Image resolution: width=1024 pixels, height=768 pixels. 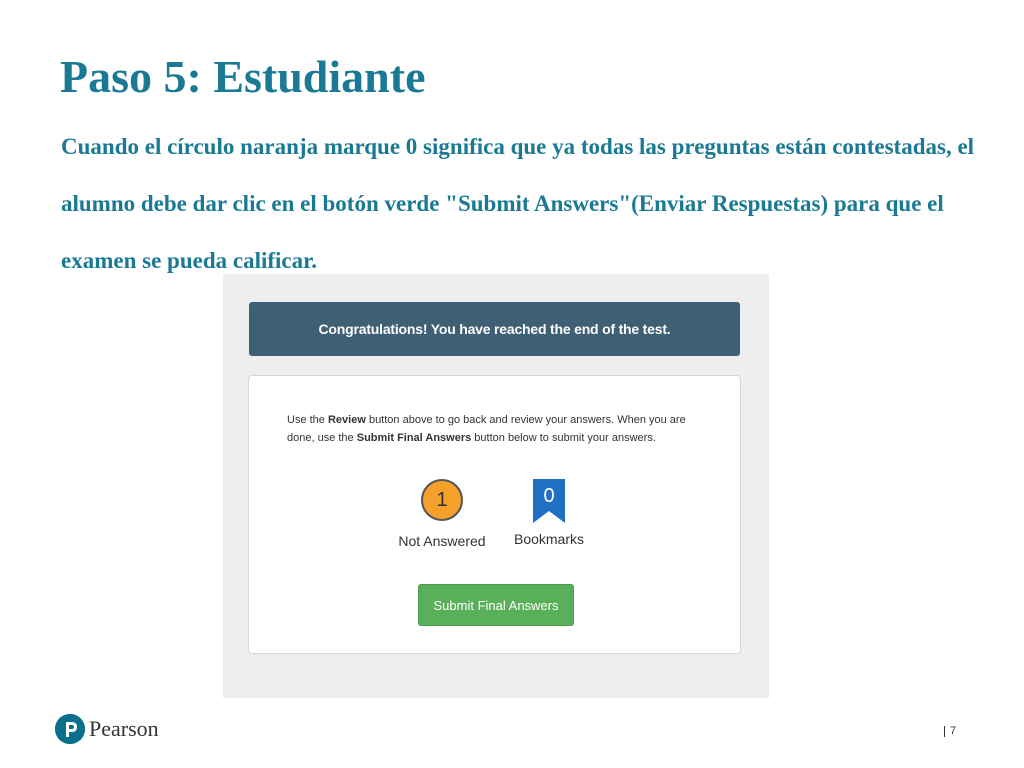 What do you see at coordinates (307, 420) in the screenshot?
I see `instruction-text-1: Use the` at bounding box center [307, 420].